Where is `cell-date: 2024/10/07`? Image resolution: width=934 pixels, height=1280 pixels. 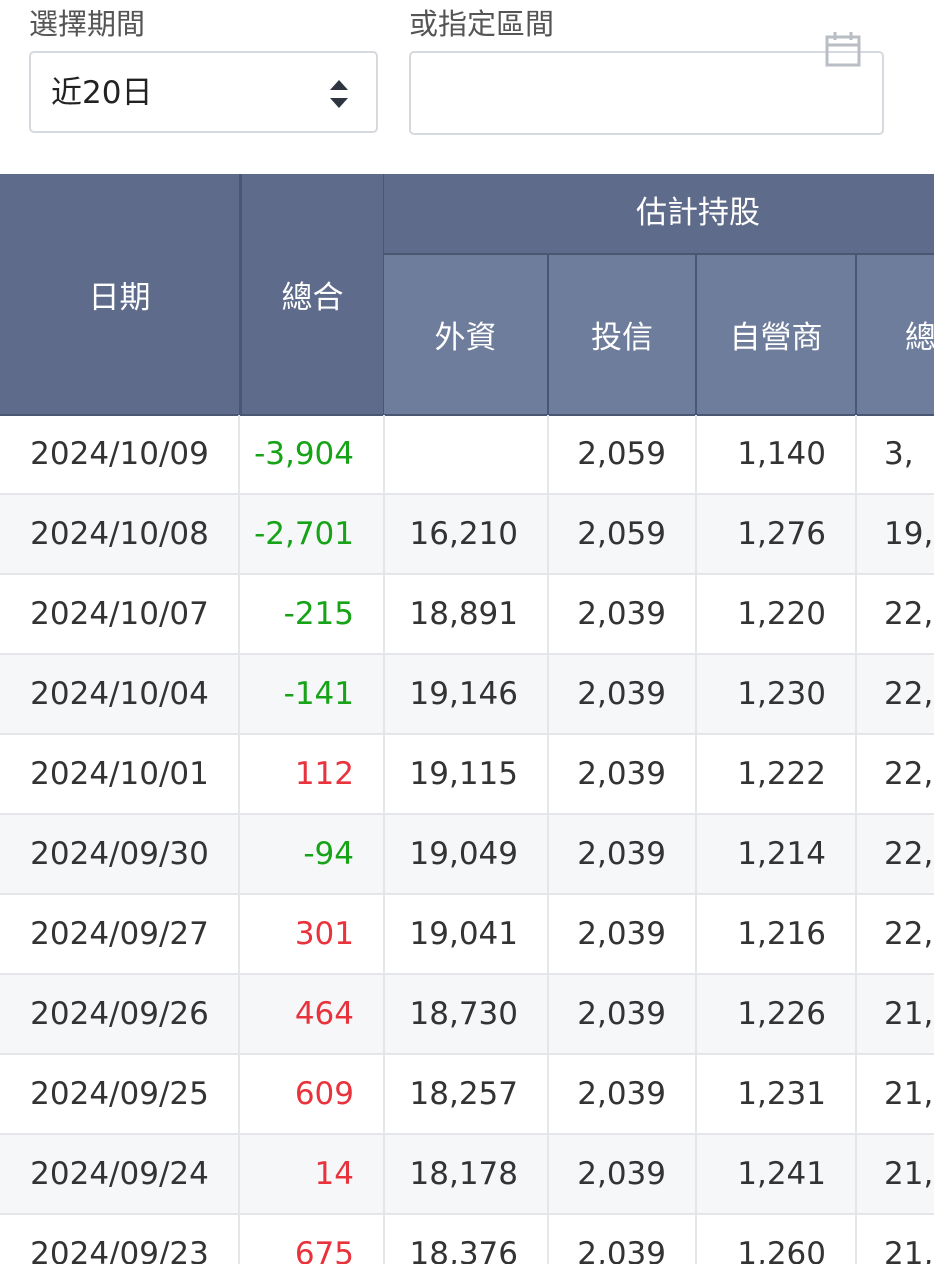
cell-date: 2024/10/07 is located at coordinates (119, 614).